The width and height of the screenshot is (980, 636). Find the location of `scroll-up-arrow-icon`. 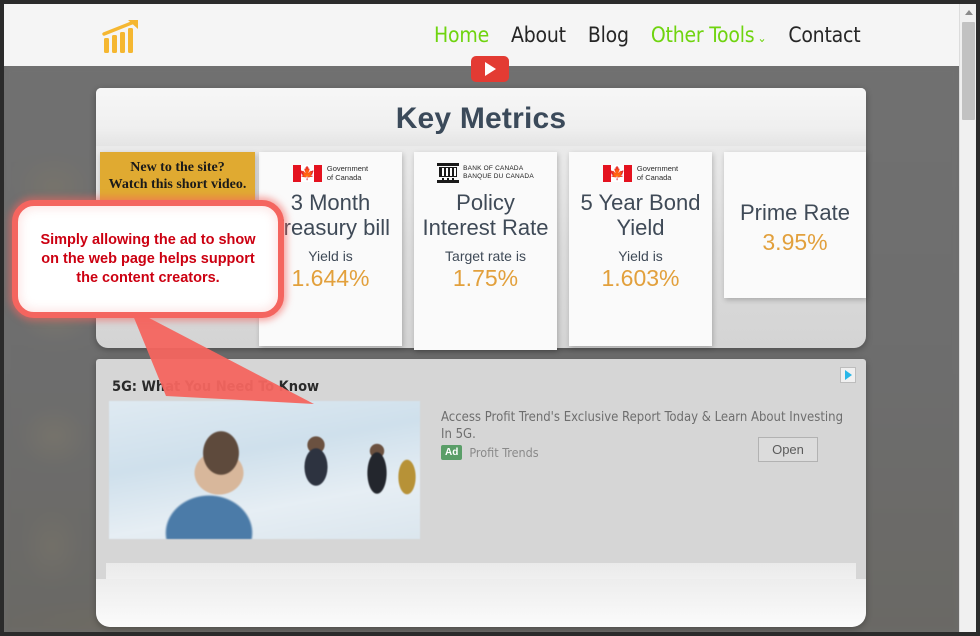

scroll-up-arrow-icon is located at coordinates (968, 12).